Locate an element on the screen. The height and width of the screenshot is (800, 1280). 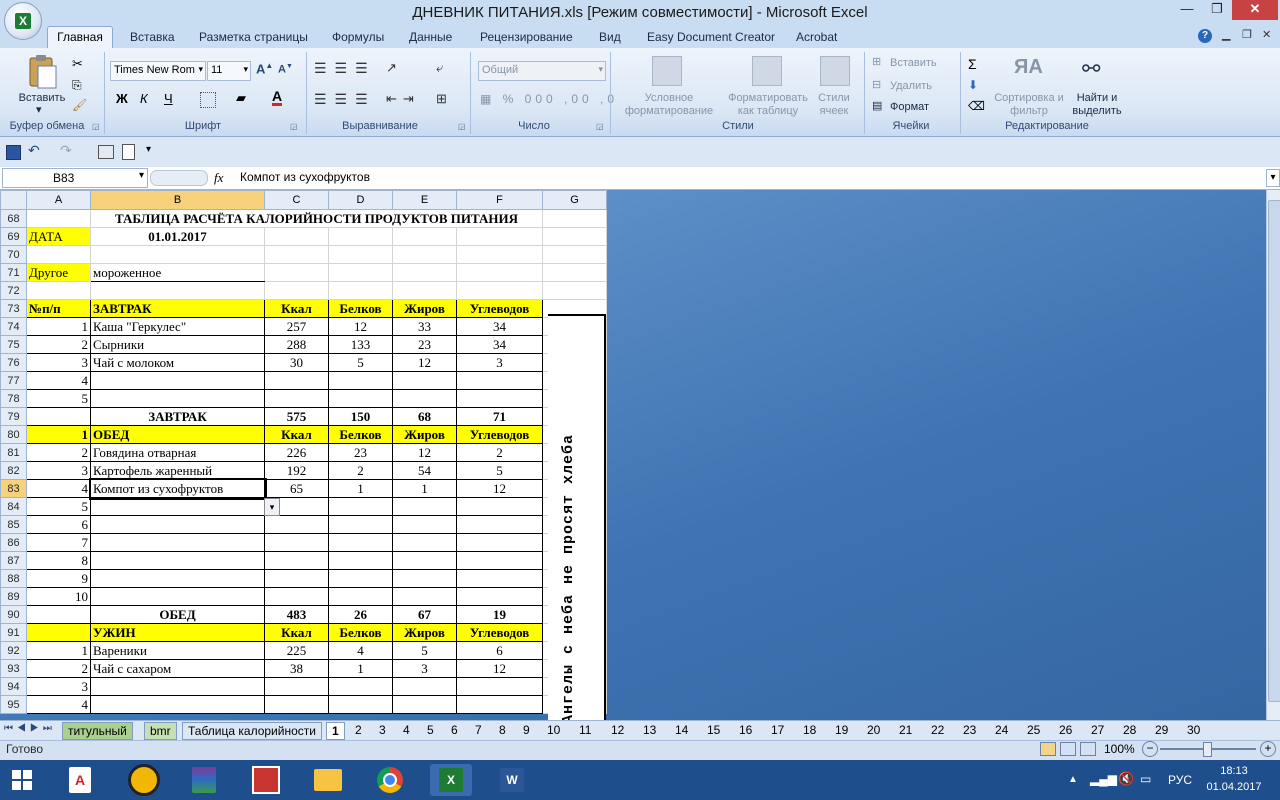
tab-formulas: Формулы is located at coordinates (358, 37).